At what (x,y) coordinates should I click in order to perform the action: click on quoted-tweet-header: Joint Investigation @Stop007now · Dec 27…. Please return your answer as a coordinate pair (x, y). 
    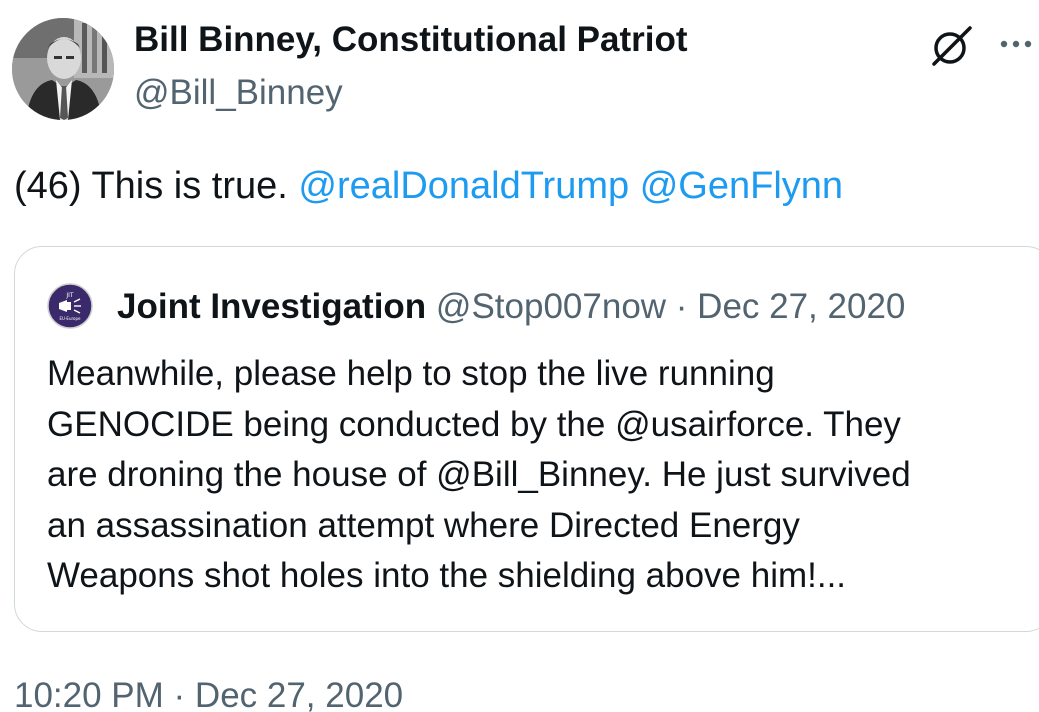
    Looking at the image, I should click on (511, 307).